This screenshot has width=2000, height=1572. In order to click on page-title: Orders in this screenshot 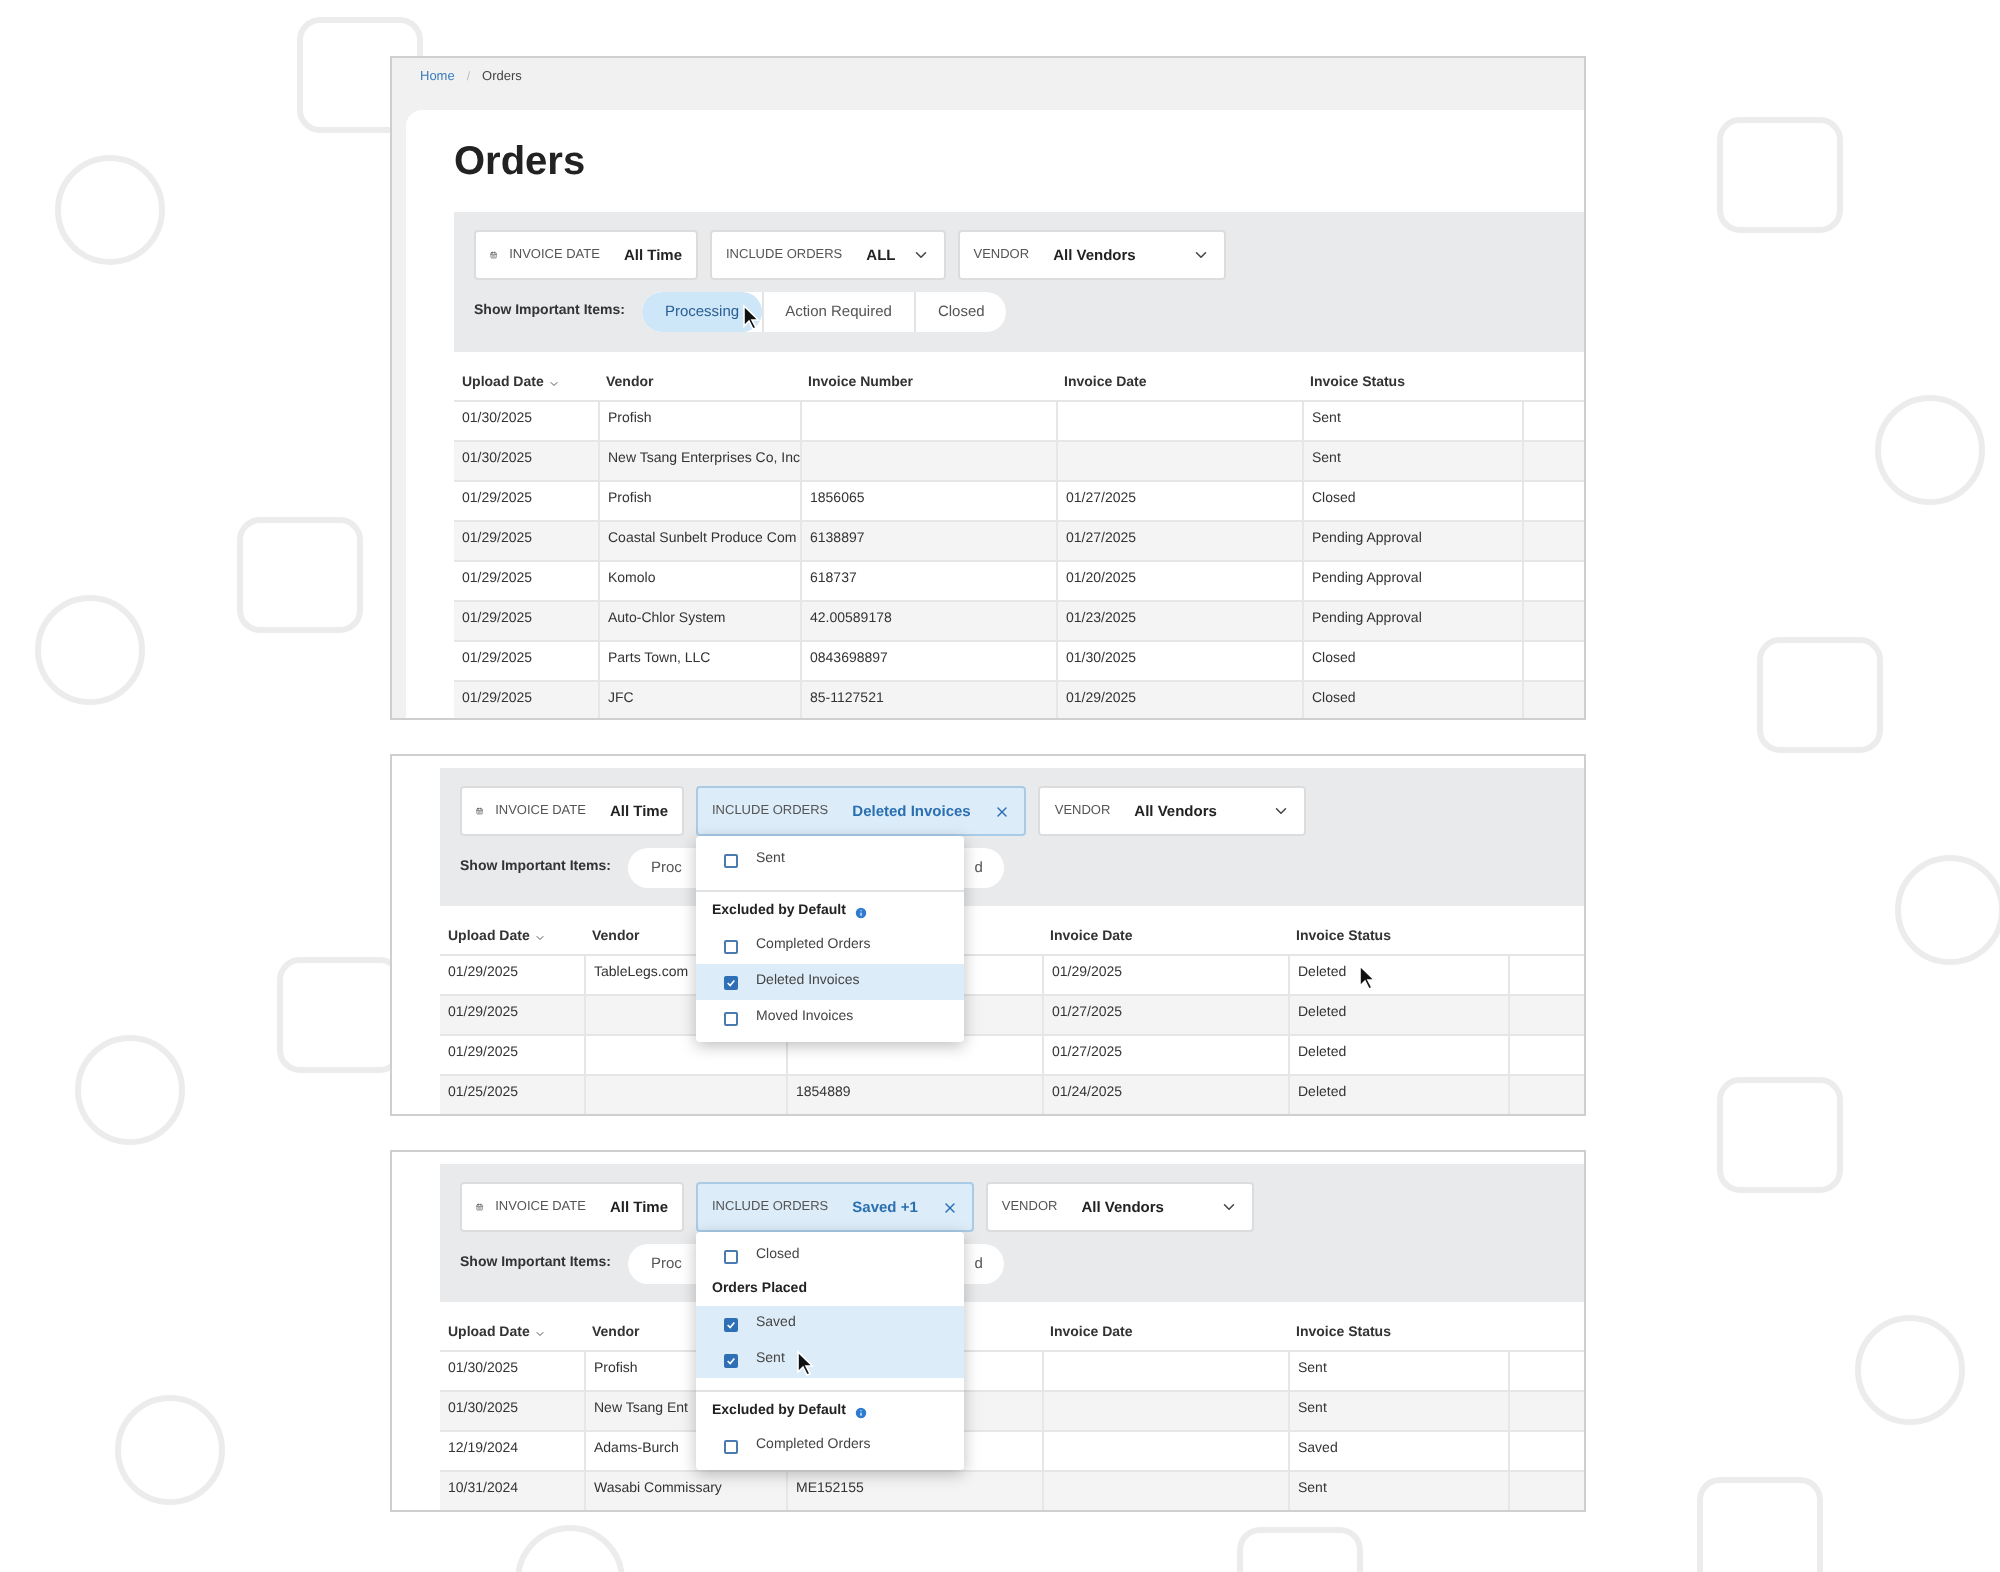, I will do `click(521, 162)`.